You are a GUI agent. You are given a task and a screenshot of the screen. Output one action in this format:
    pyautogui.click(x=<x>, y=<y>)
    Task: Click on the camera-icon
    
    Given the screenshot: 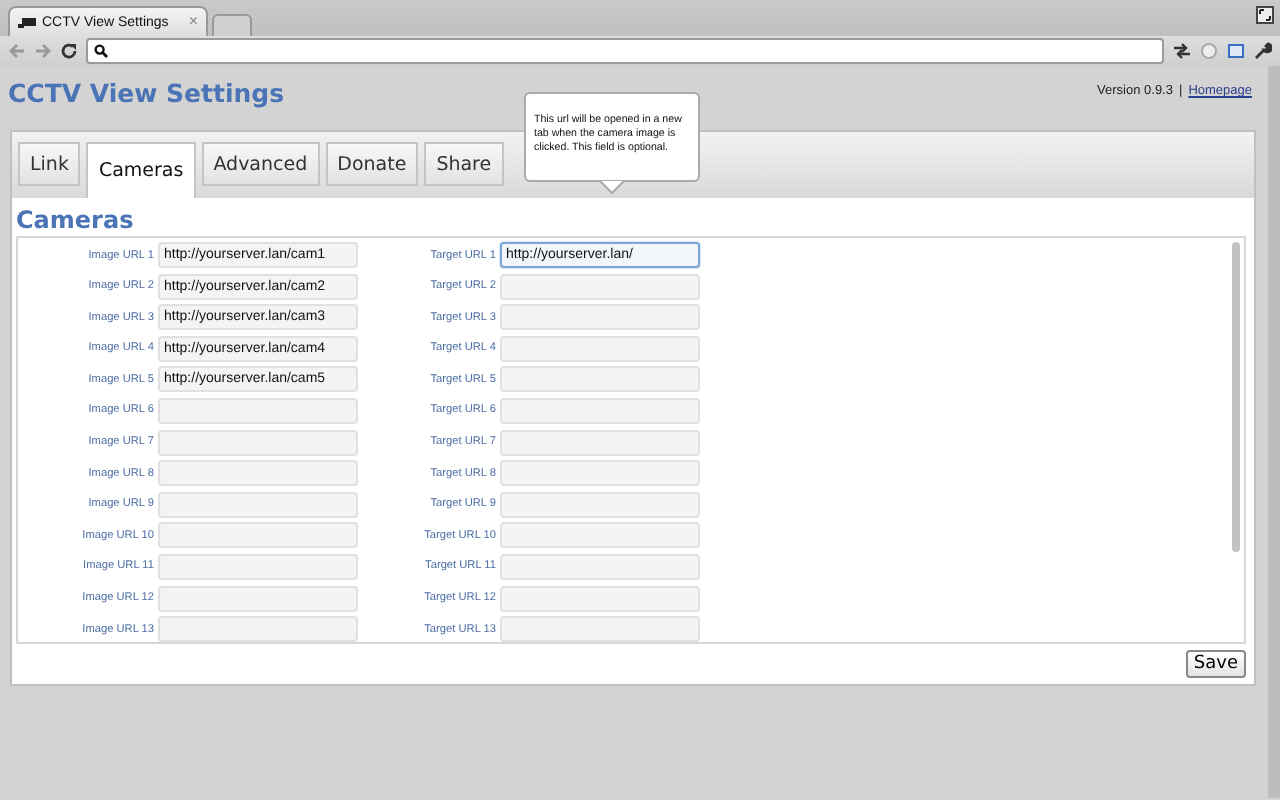 What is the action you would take?
    pyautogui.click(x=27, y=22)
    